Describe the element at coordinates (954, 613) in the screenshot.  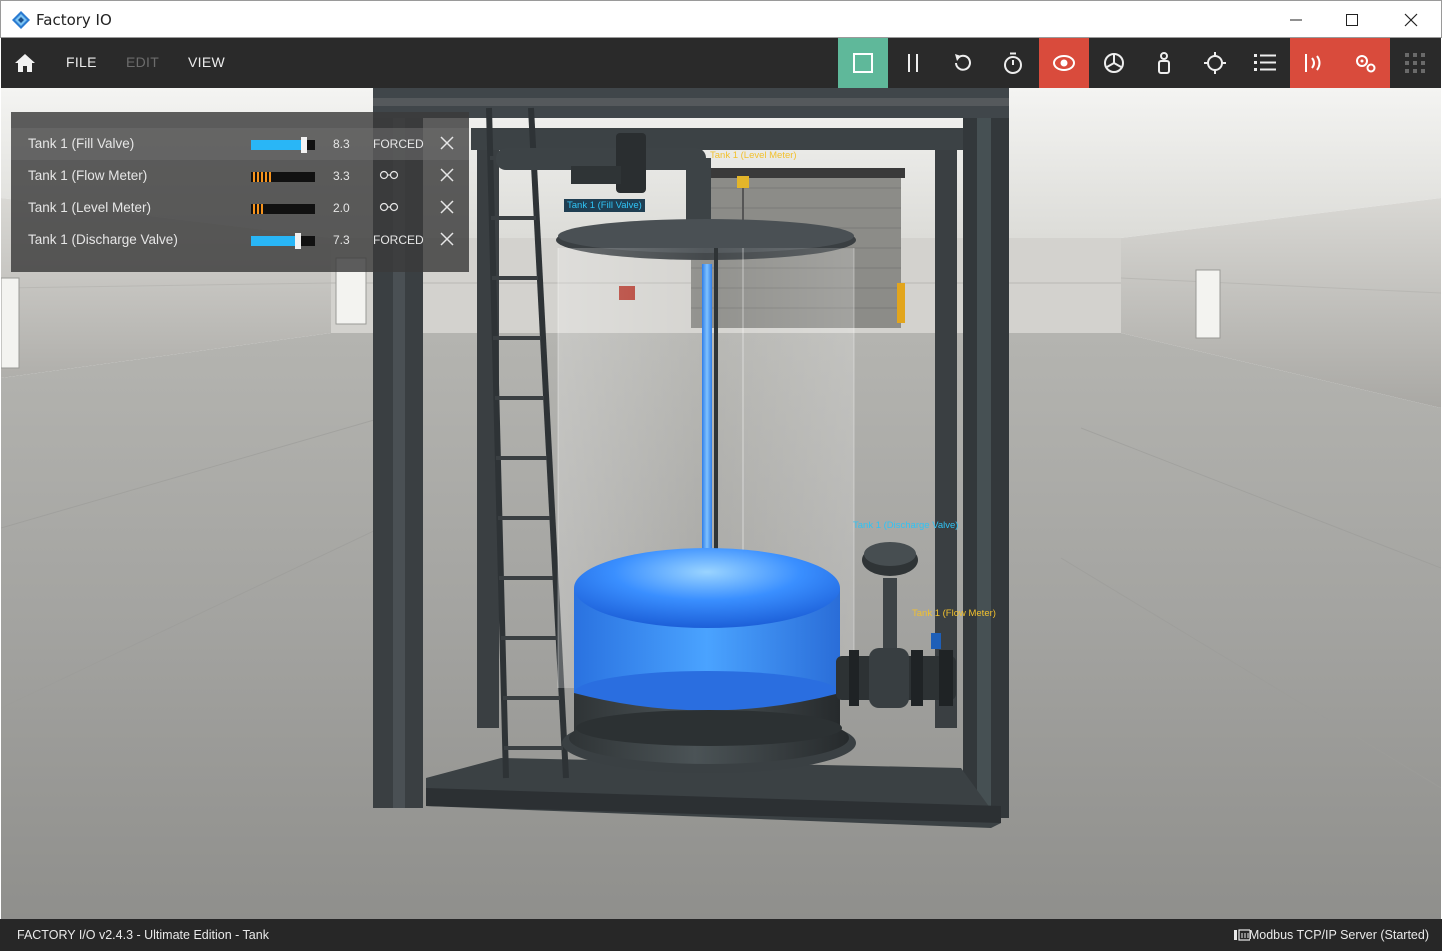
I see `scene-label-flow-meter: Tank 1 (Flow Meter)` at that location.